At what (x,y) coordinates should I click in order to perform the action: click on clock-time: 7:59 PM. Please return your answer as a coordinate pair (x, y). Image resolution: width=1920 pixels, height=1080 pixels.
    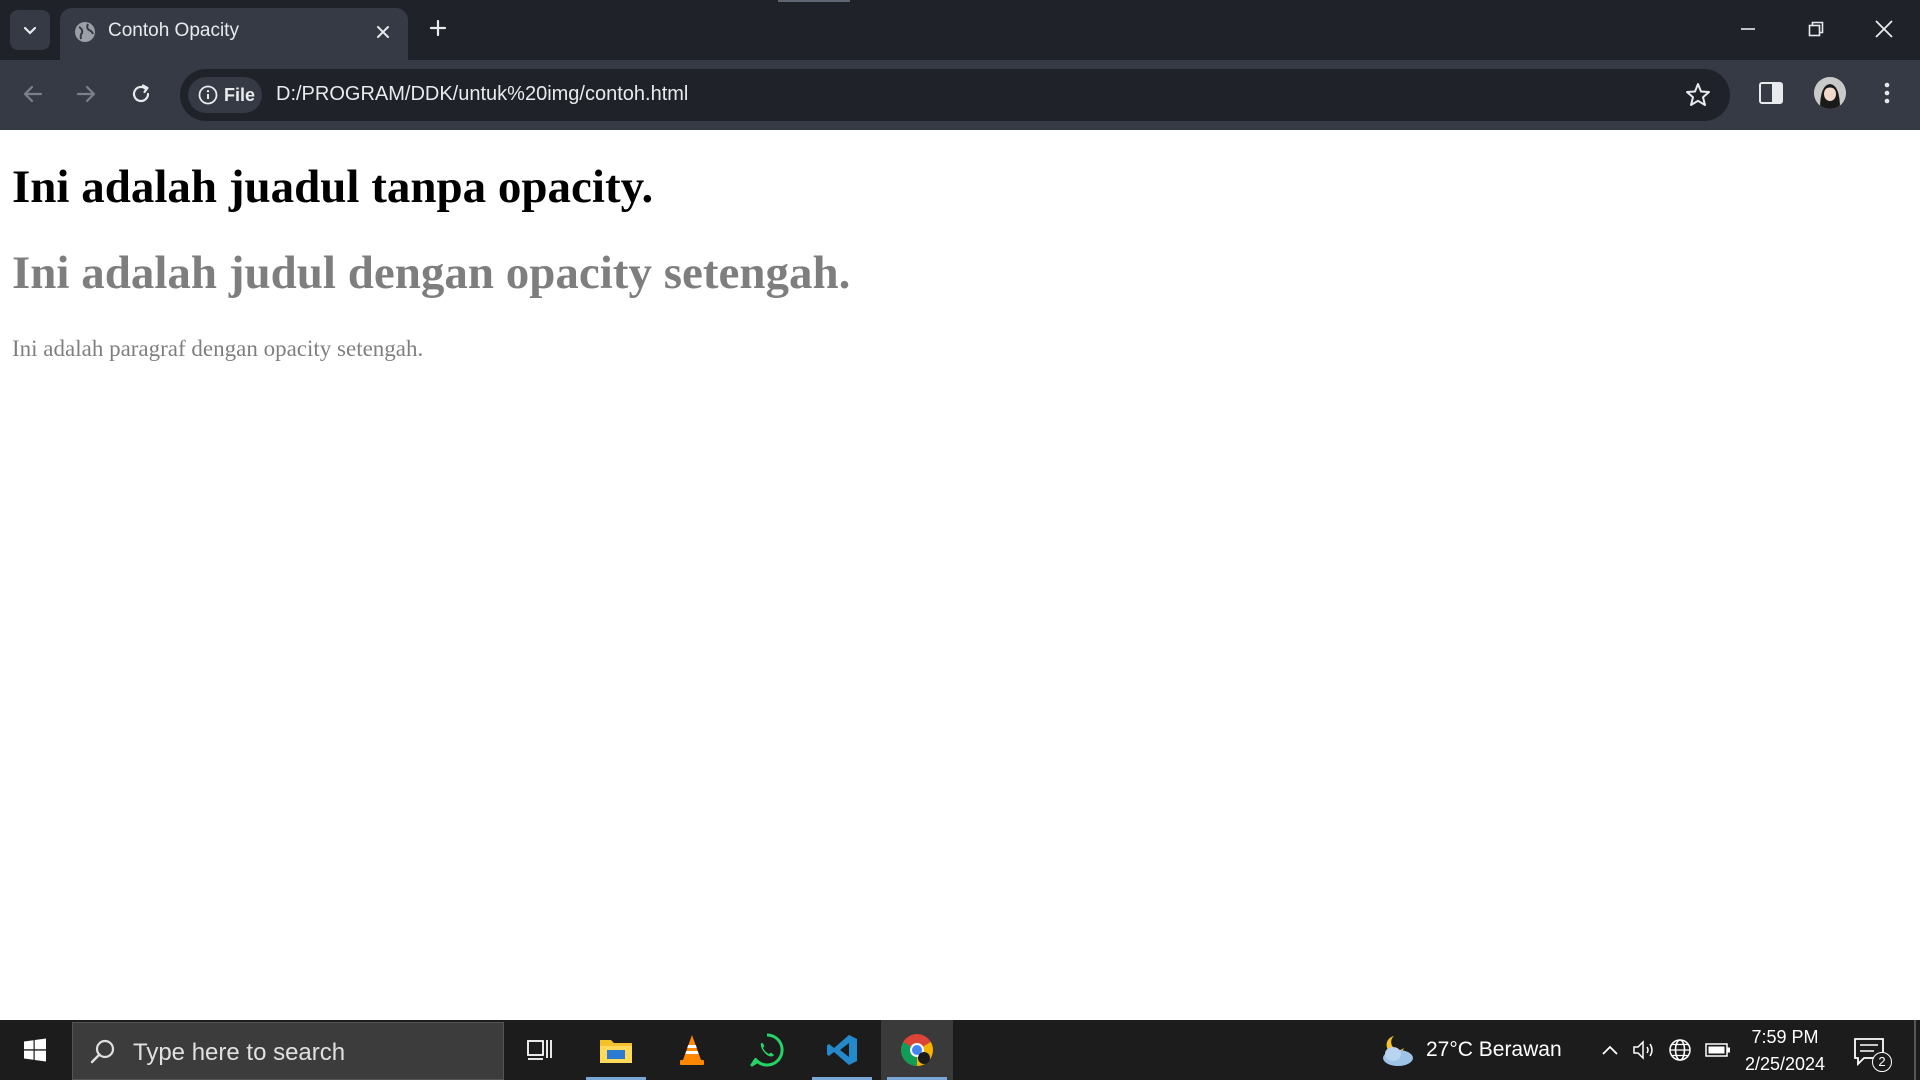
    Looking at the image, I should click on (1785, 1037).